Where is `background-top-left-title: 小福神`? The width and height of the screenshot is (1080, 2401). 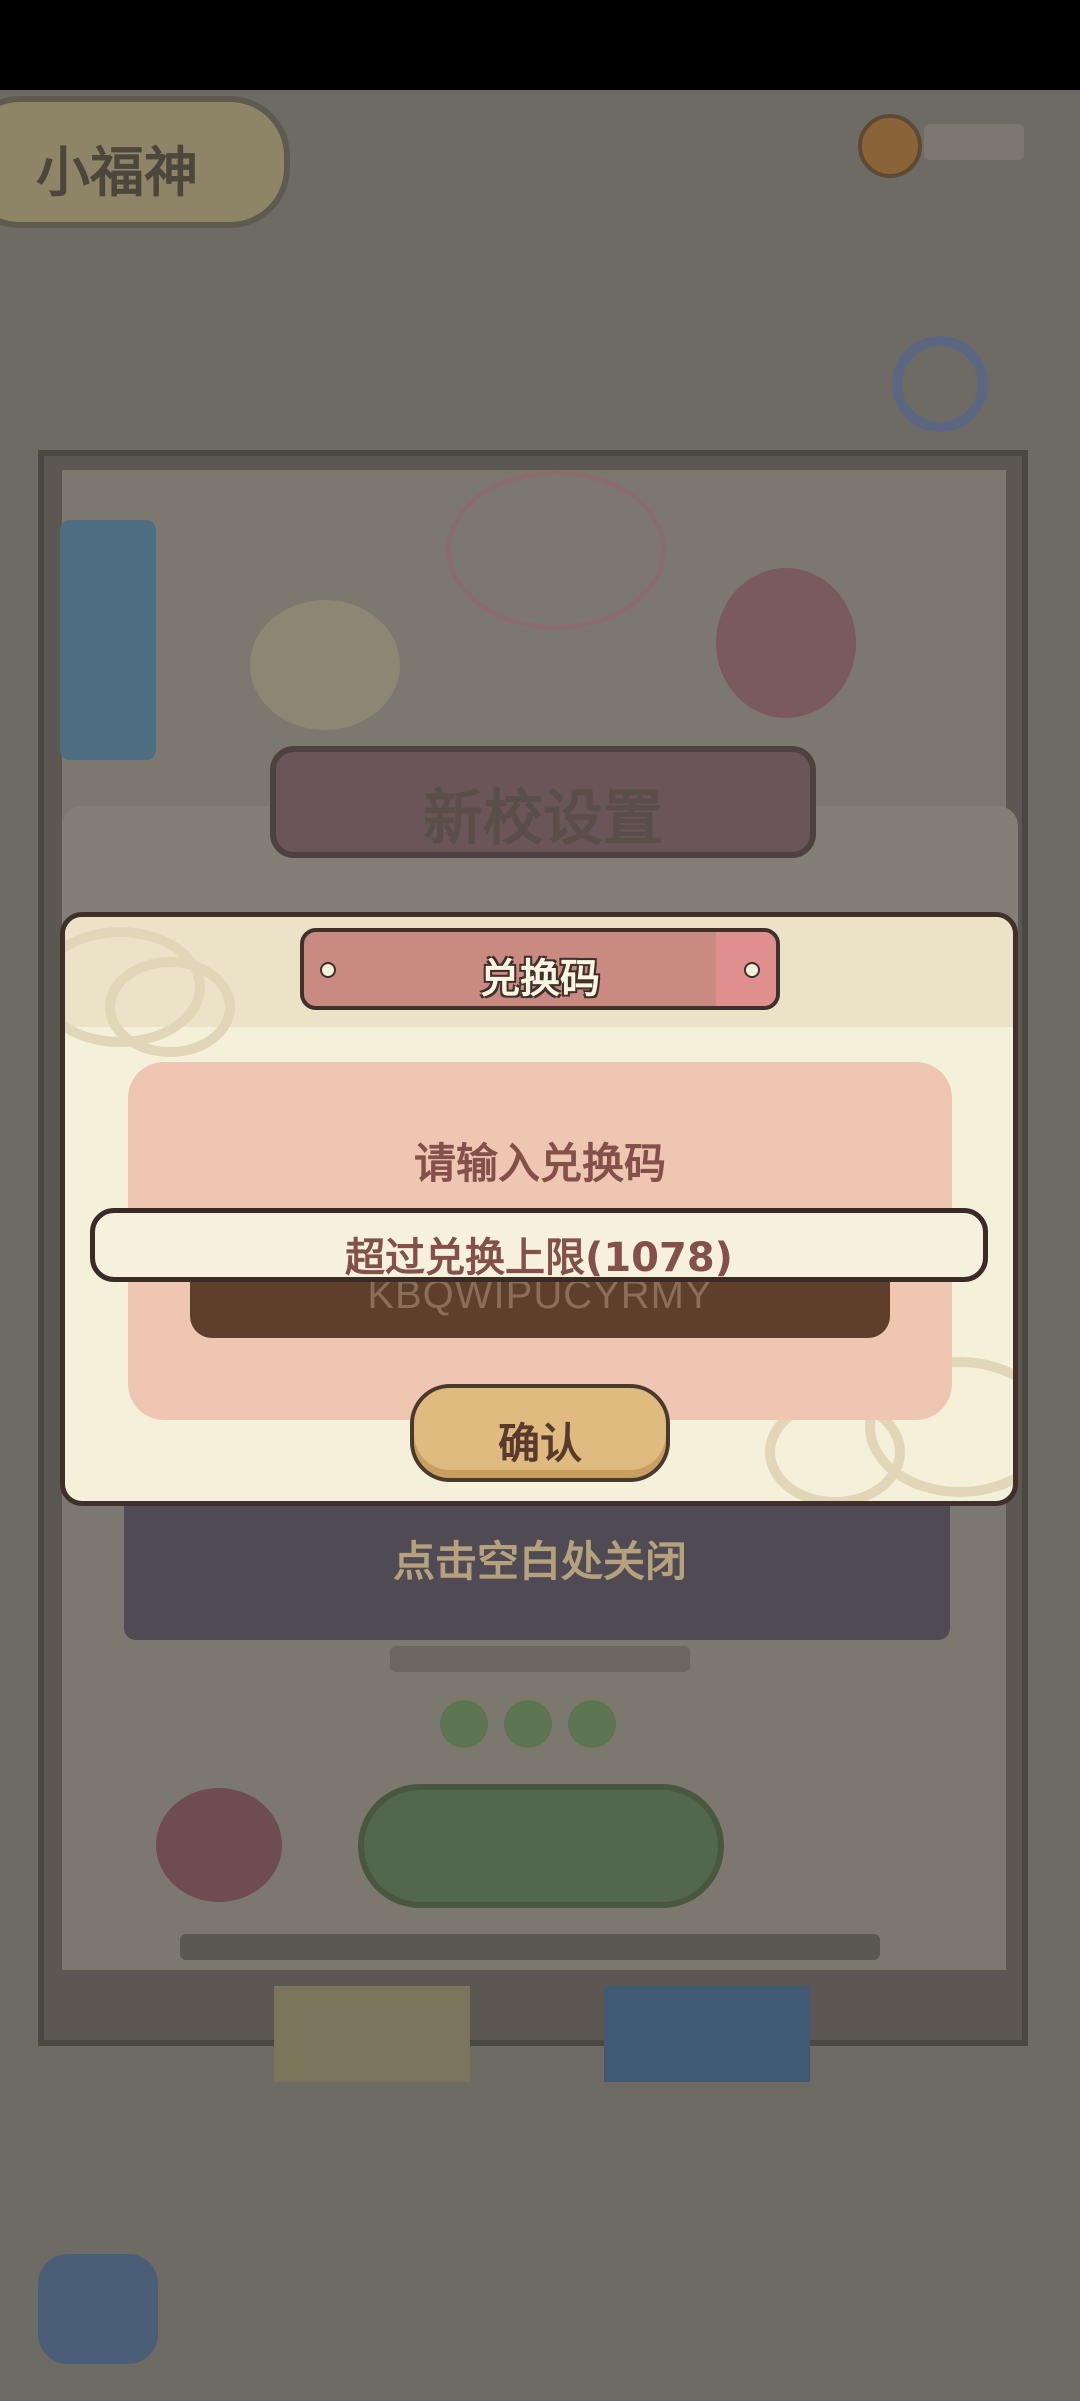 background-top-left-title: 小福神 is located at coordinates (117, 172).